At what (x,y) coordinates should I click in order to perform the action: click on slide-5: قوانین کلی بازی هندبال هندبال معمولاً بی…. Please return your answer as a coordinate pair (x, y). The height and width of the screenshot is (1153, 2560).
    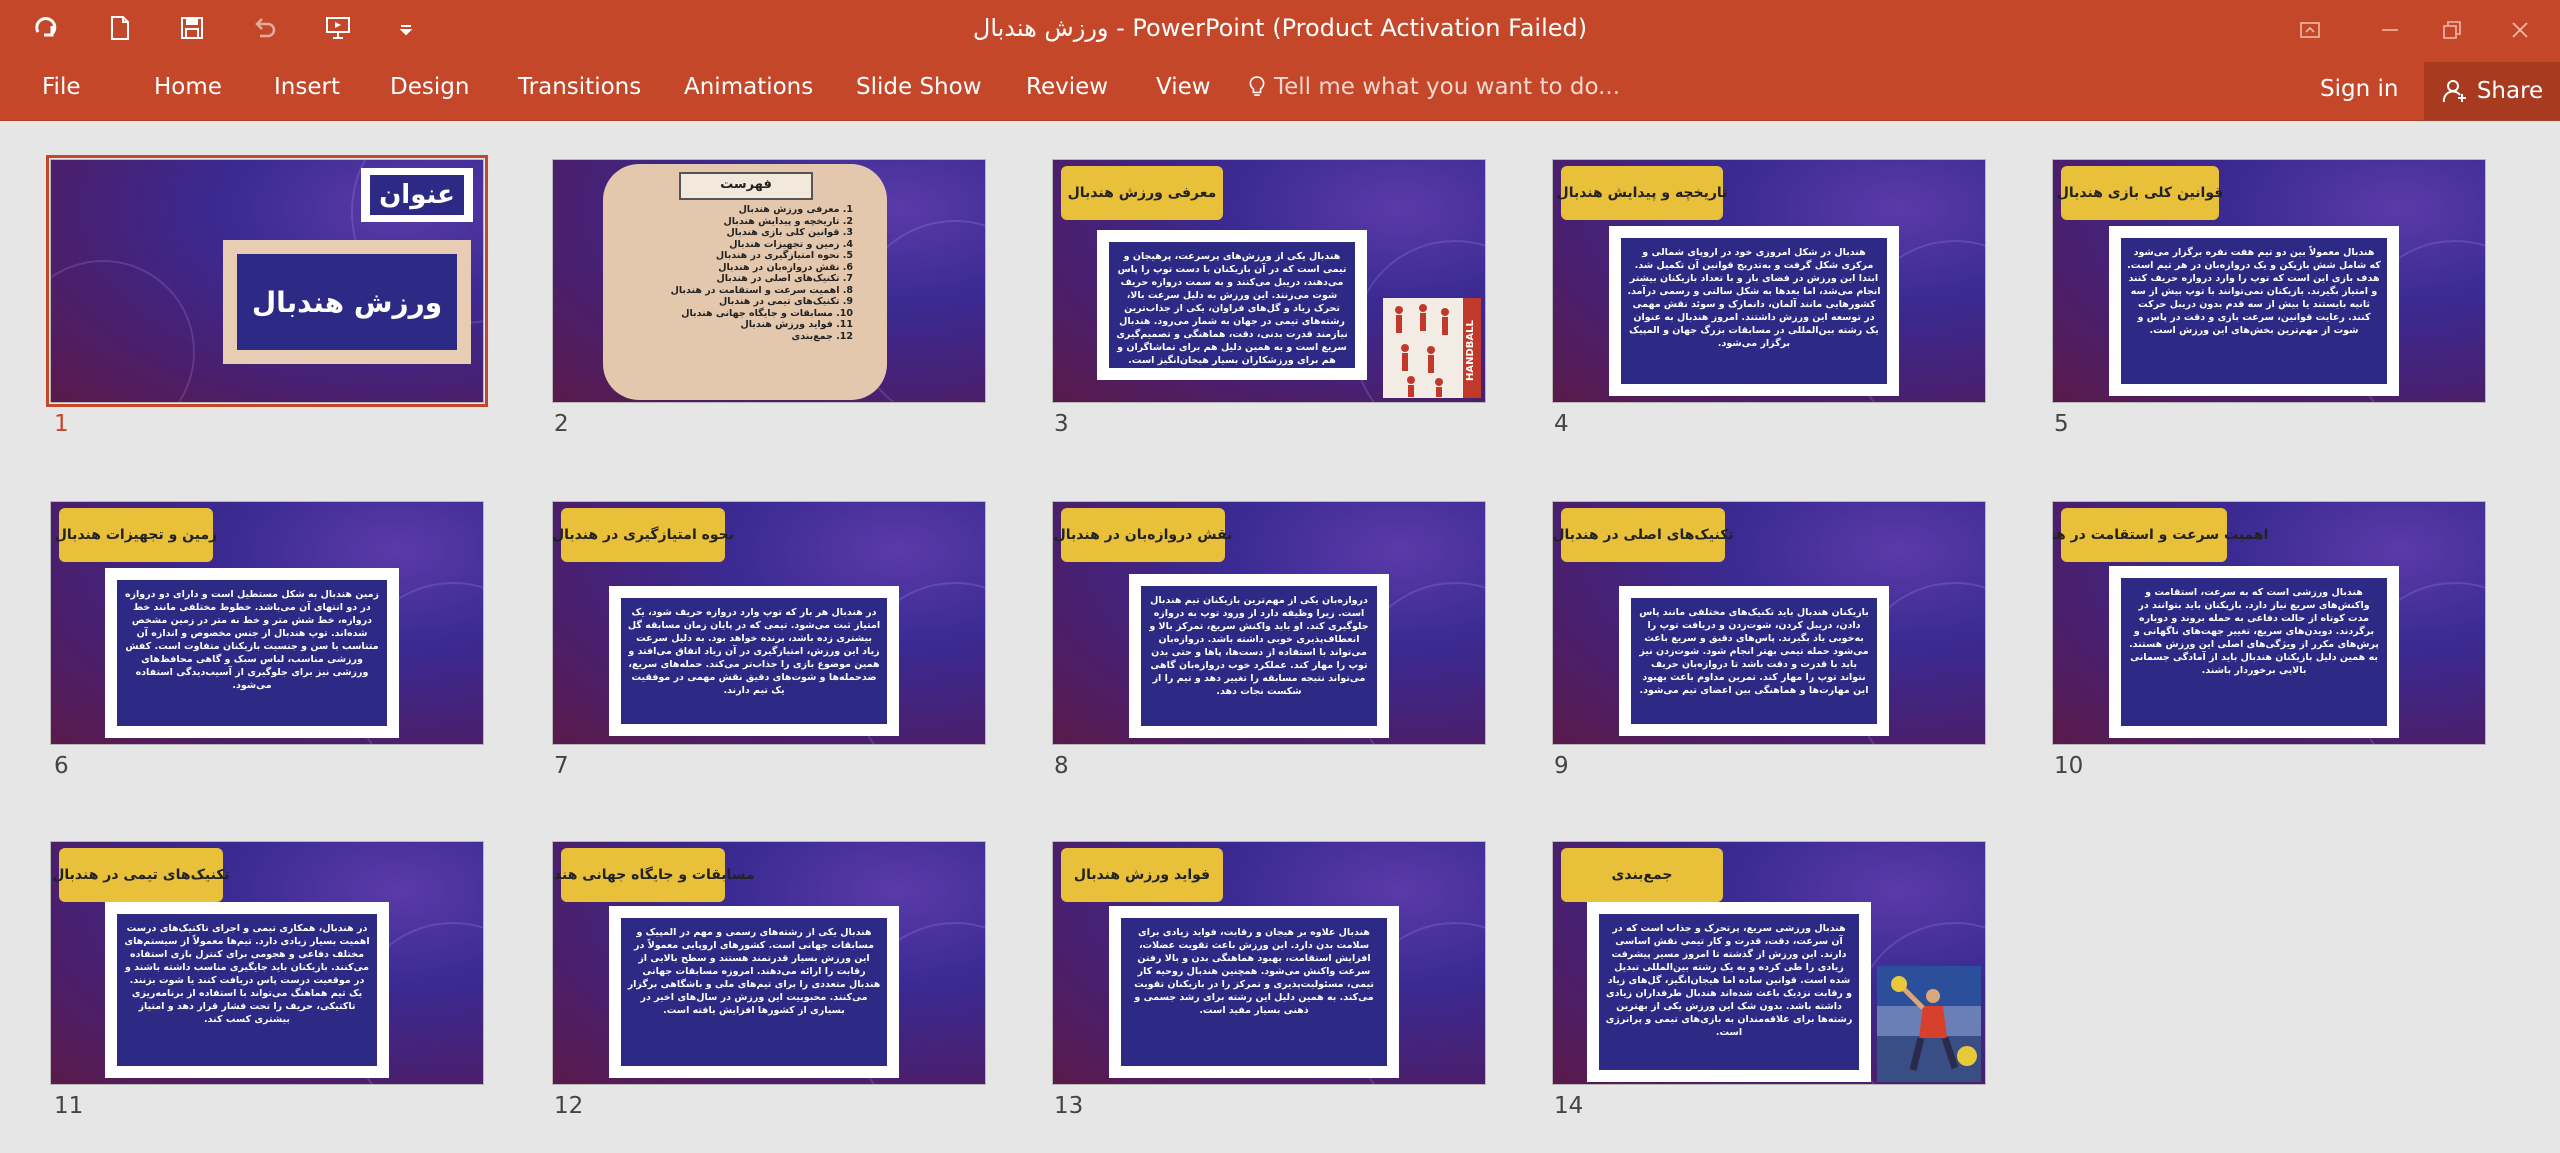
    Looking at the image, I should click on (2269, 281).